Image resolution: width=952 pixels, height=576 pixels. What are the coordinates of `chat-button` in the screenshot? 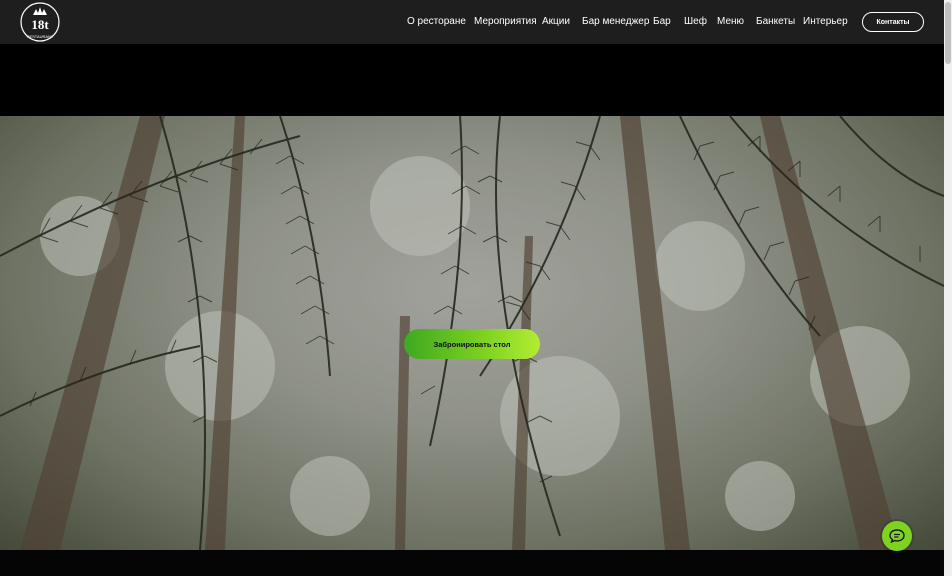 It's located at (897, 536).